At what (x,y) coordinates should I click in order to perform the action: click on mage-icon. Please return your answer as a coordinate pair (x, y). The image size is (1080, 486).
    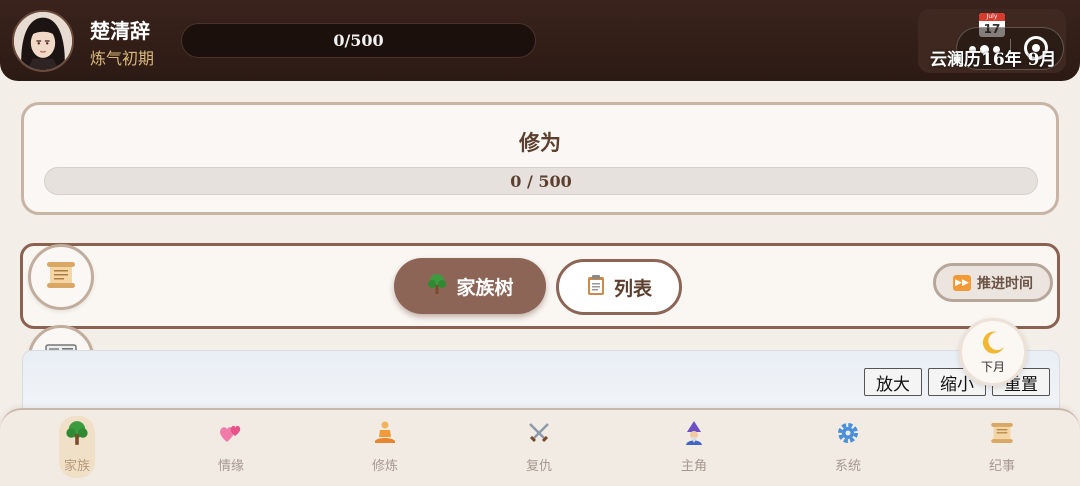
    Looking at the image, I should click on (694, 436).